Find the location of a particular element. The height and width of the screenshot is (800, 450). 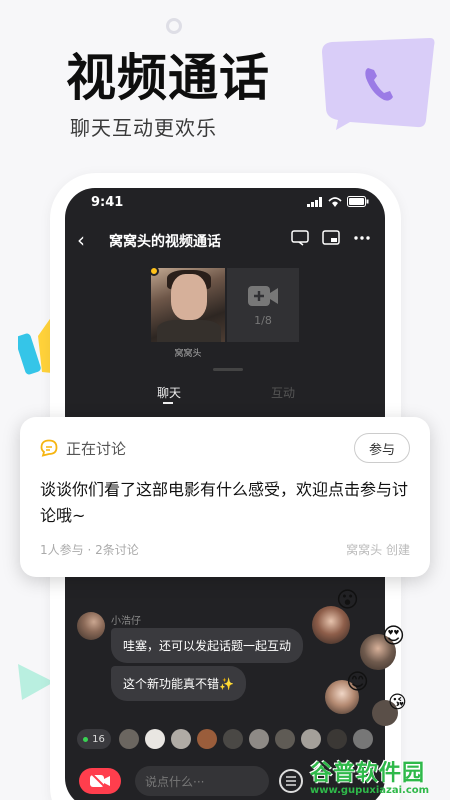

menu-icon is located at coordinates (291, 781).